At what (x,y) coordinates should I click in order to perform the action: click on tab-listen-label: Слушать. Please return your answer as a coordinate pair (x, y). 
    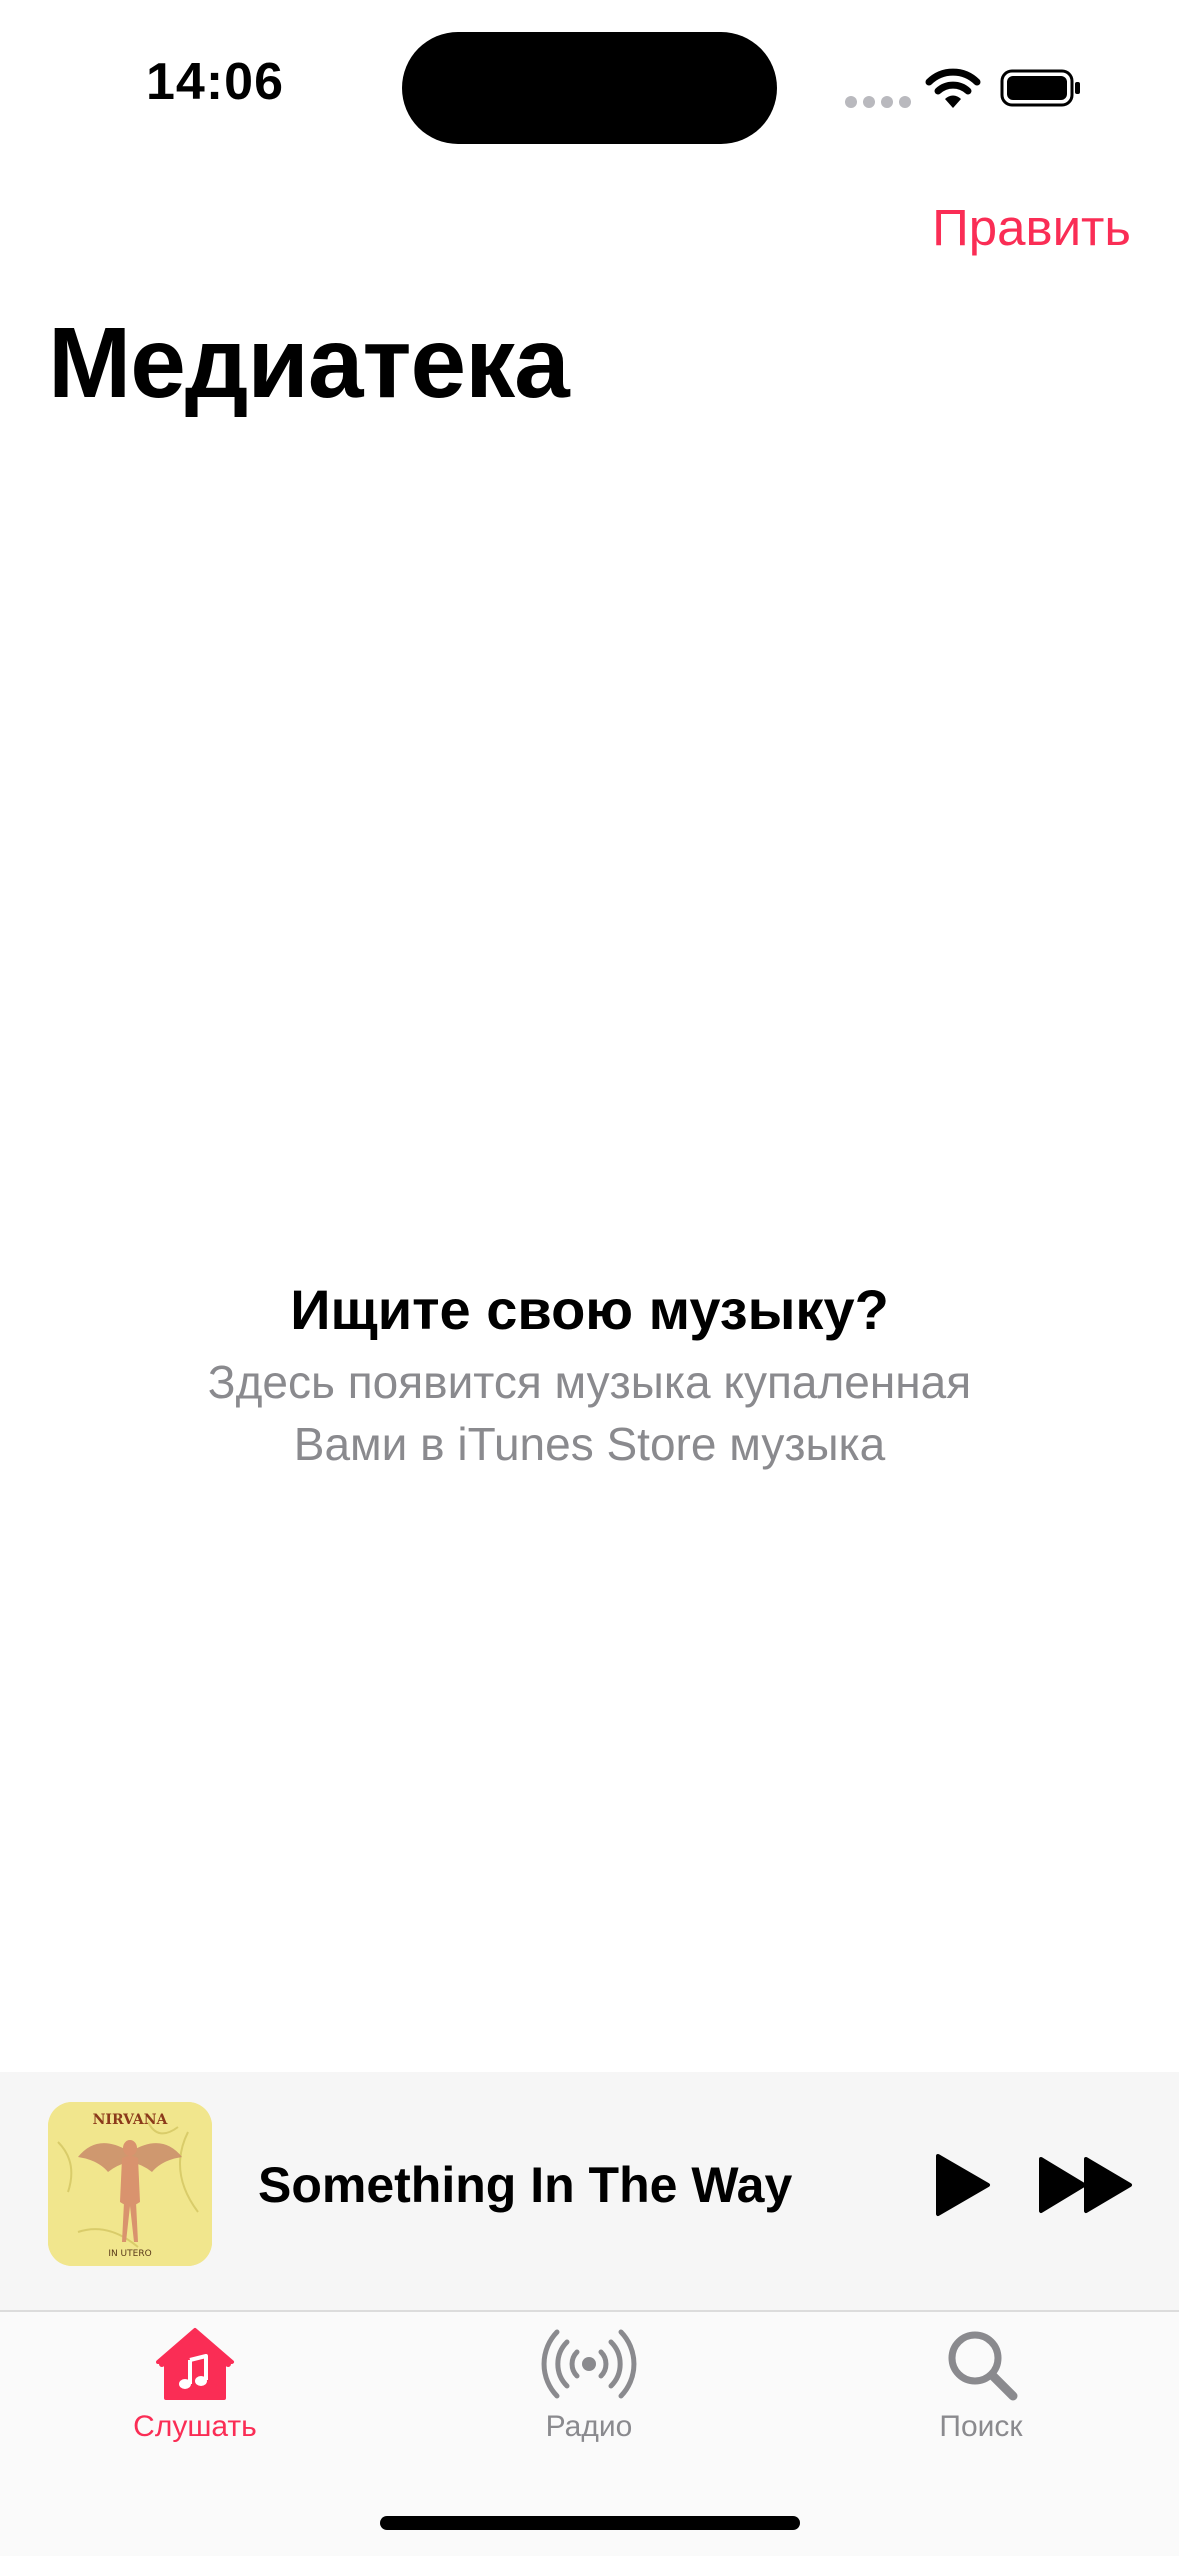
    Looking at the image, I should click on (195, 2426).